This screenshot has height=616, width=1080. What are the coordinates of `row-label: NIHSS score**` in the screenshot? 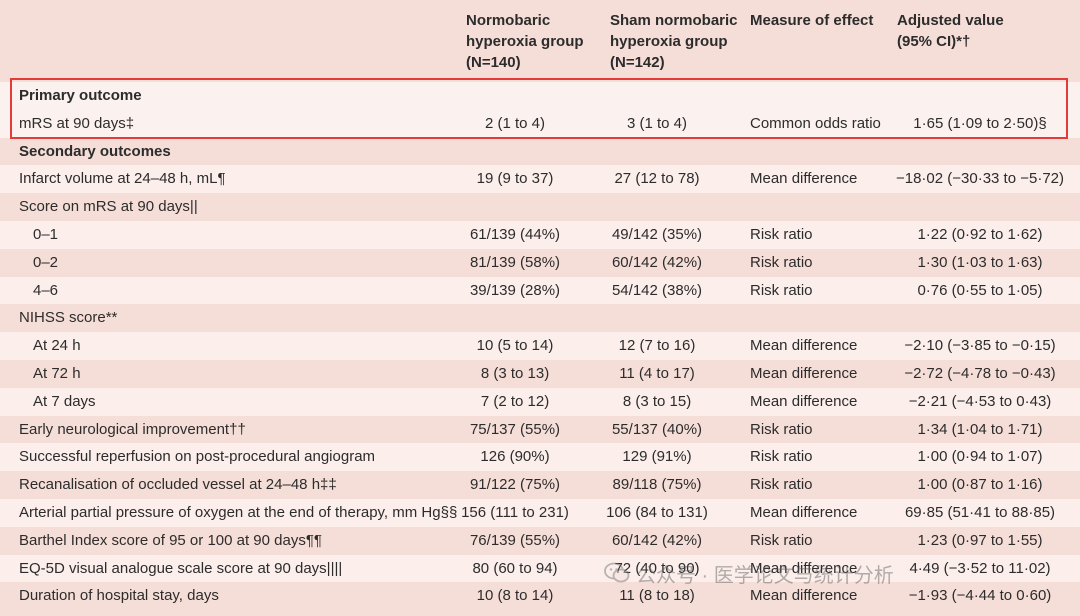 It's located at (68, 318).